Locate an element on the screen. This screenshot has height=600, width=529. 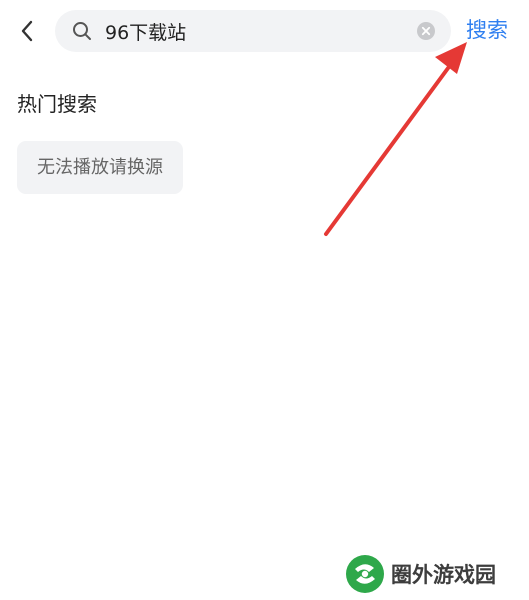
arrow-shaft is located at coordinates (390, 147).